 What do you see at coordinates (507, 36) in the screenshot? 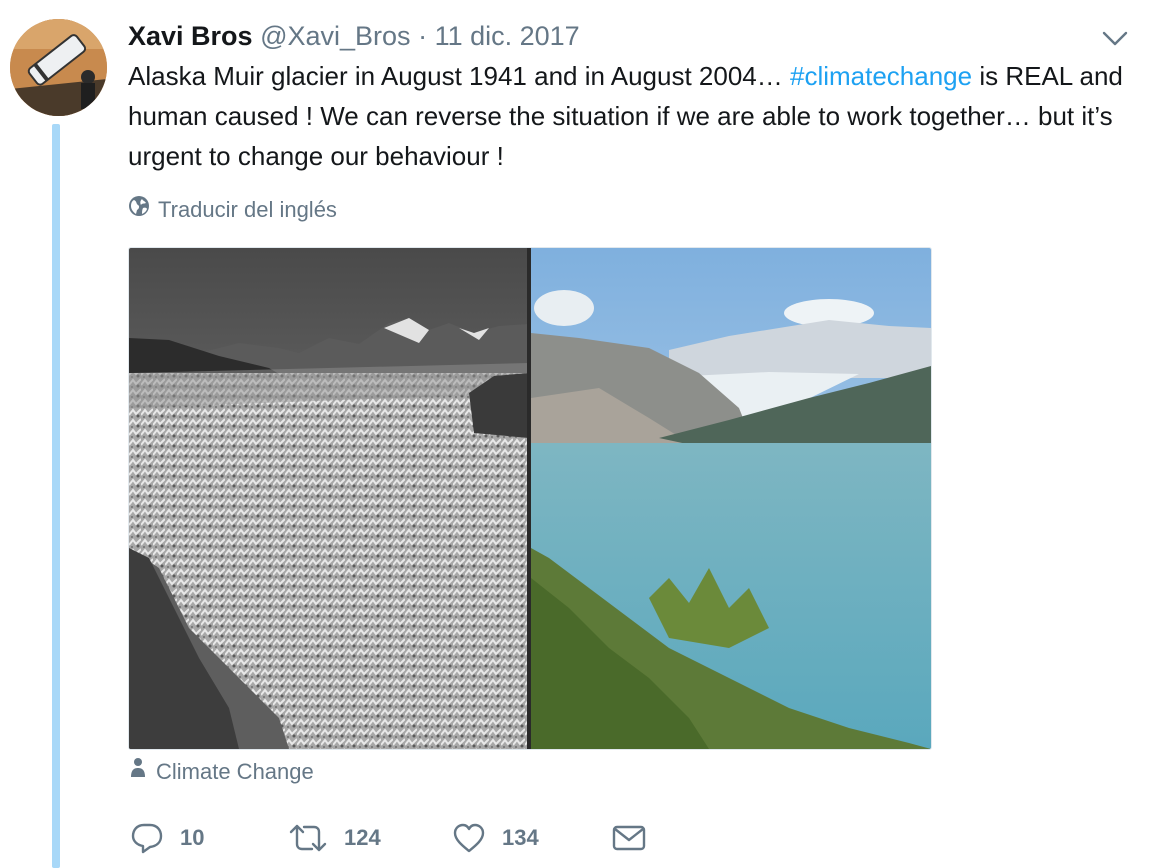
I see `tweet-date: 11 dic. 2017` at bounding box center [507, 36].